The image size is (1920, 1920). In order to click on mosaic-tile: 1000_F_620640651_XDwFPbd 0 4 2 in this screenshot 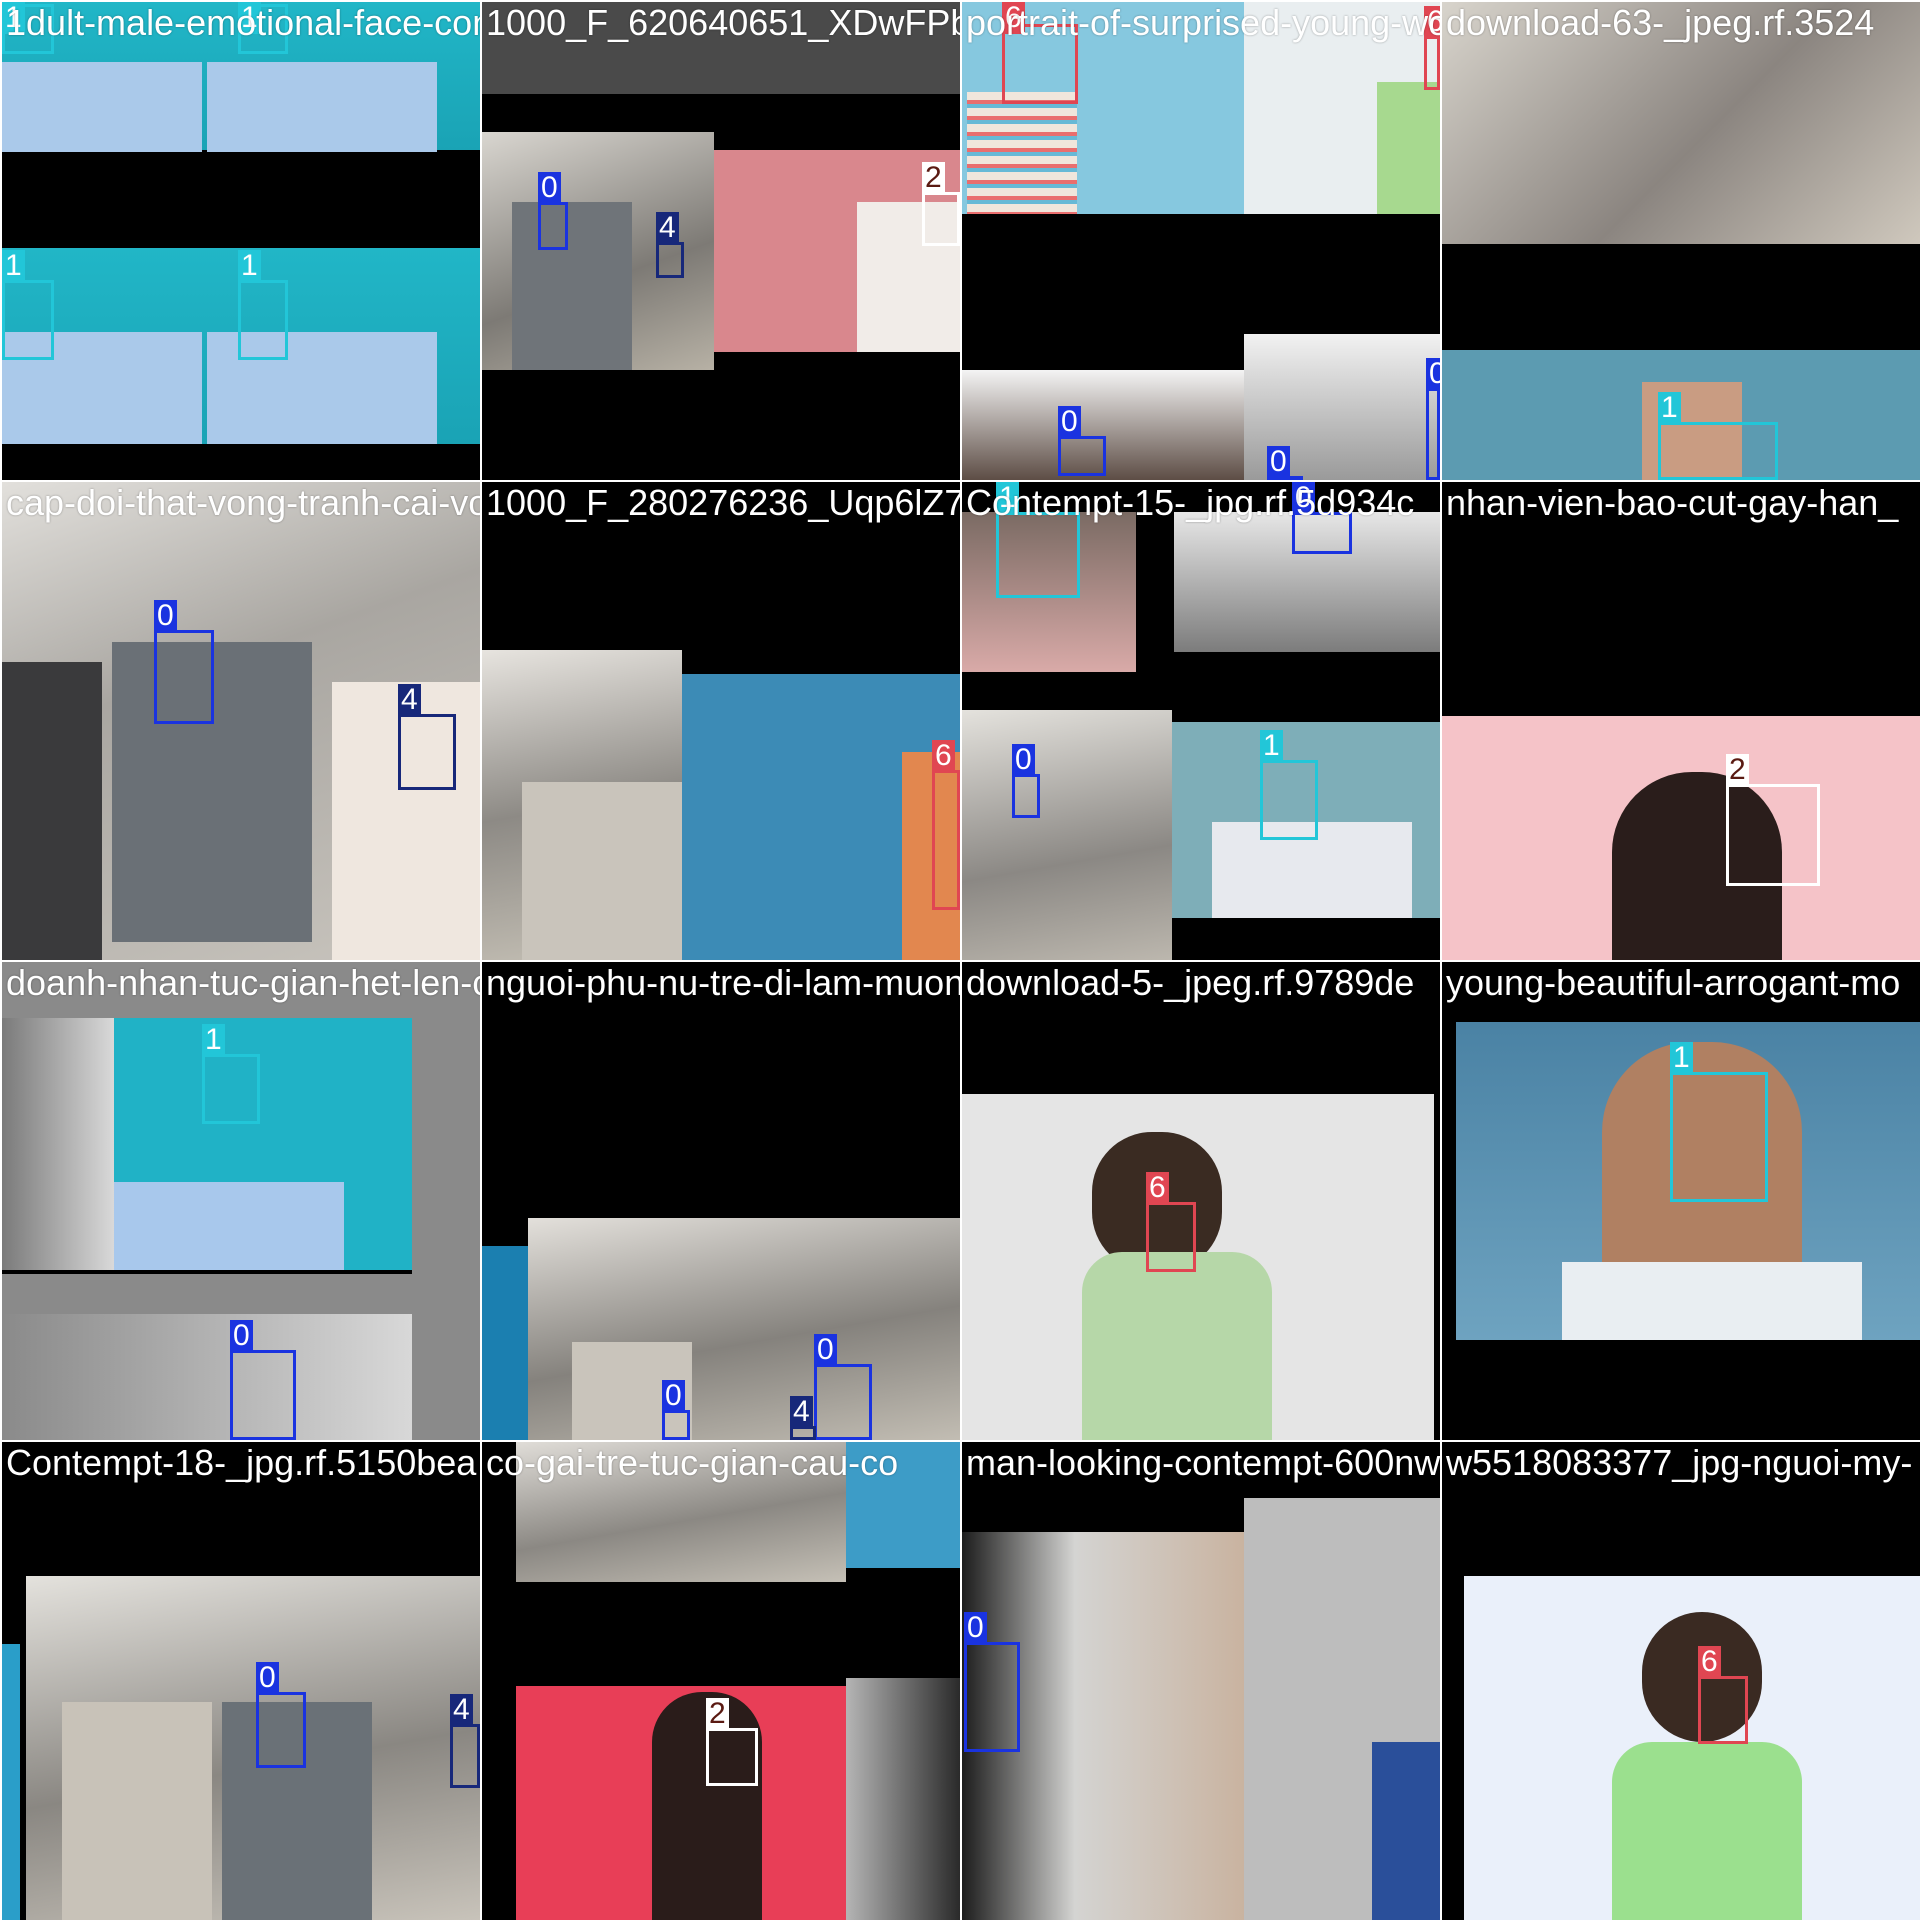, I will do `click(721, 241)`.